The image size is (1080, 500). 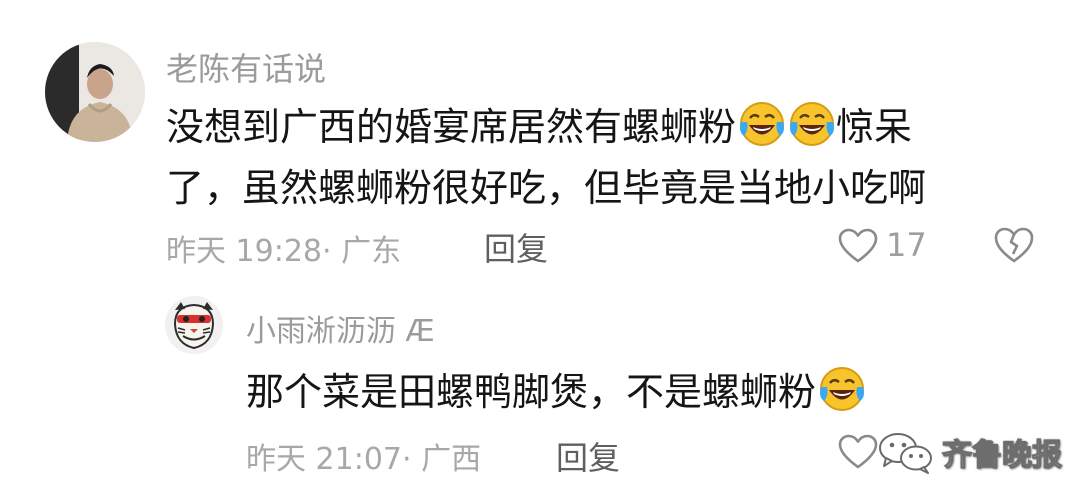 I want to click on reply-text-line: 那个菜是田螺鸭脚煲，不是螺蛳粉, so click(x=556, y=392).